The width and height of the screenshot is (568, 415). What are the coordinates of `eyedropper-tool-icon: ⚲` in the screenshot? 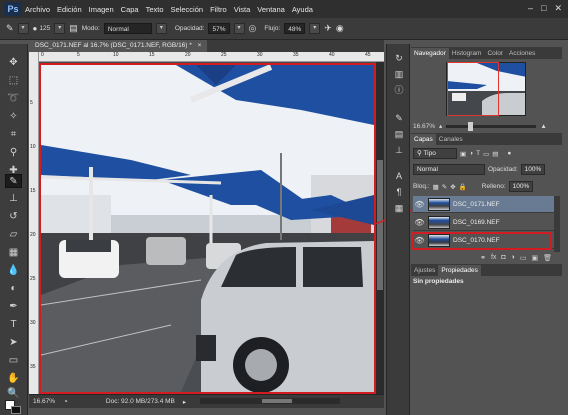 It's located at (13, 153).